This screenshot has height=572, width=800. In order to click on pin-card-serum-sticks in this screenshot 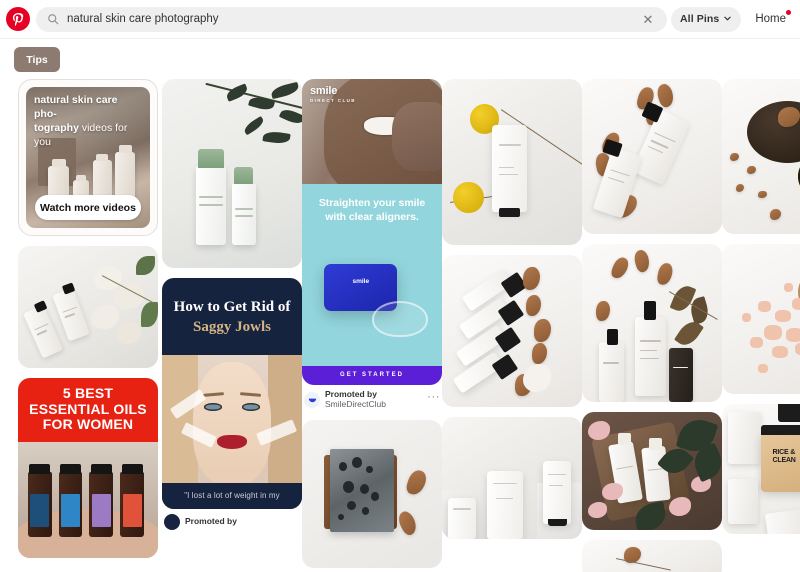, I will do `click(512, 331)`.